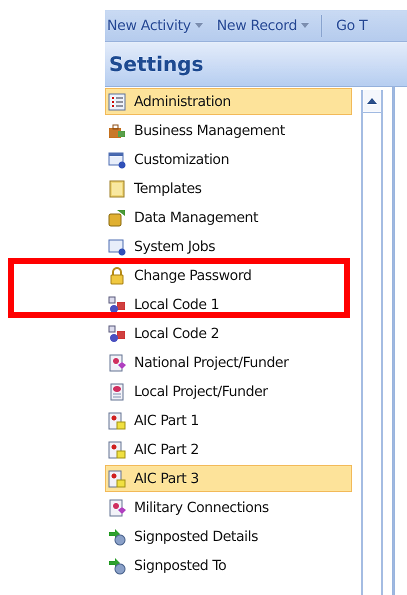 The height and width of the screenshot is (595, 407). I want to click on scroll-up-button, so click(372, 101).